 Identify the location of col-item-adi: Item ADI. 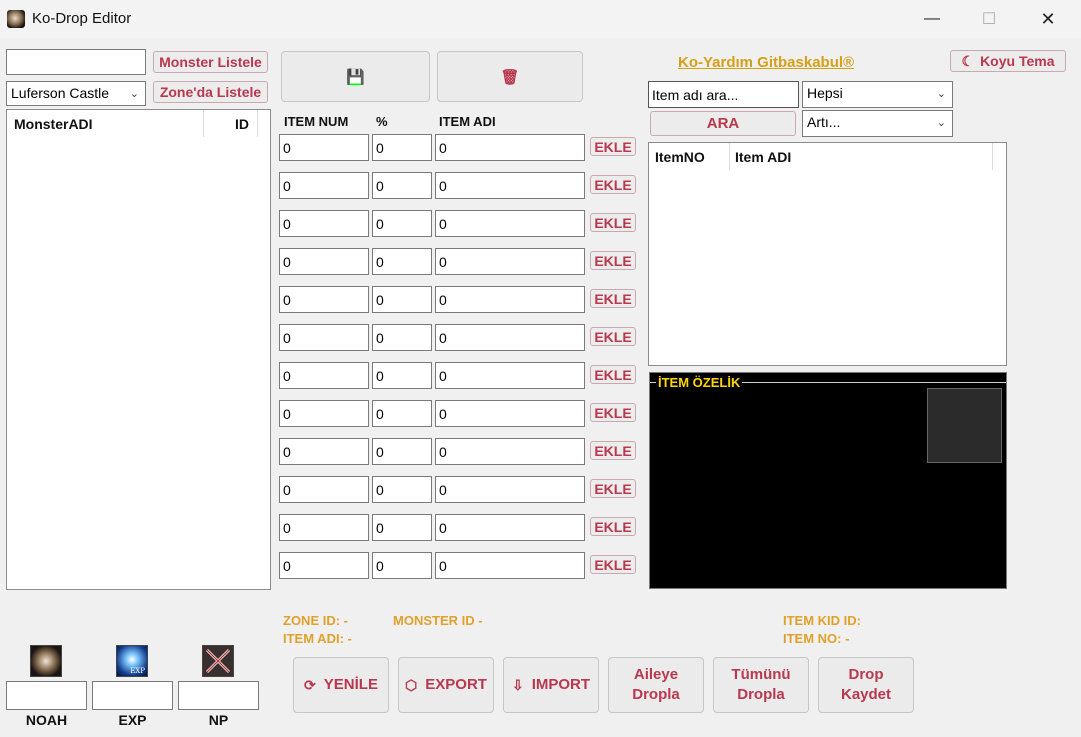
(763, 157).